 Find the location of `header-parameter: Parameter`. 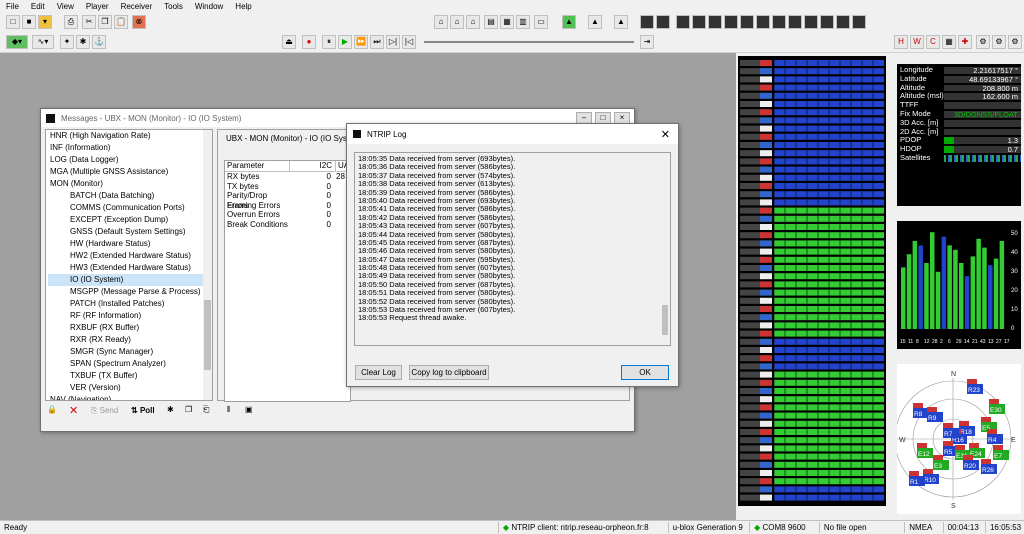

header-parameter: Parameter is located at coordinates (257, 166).